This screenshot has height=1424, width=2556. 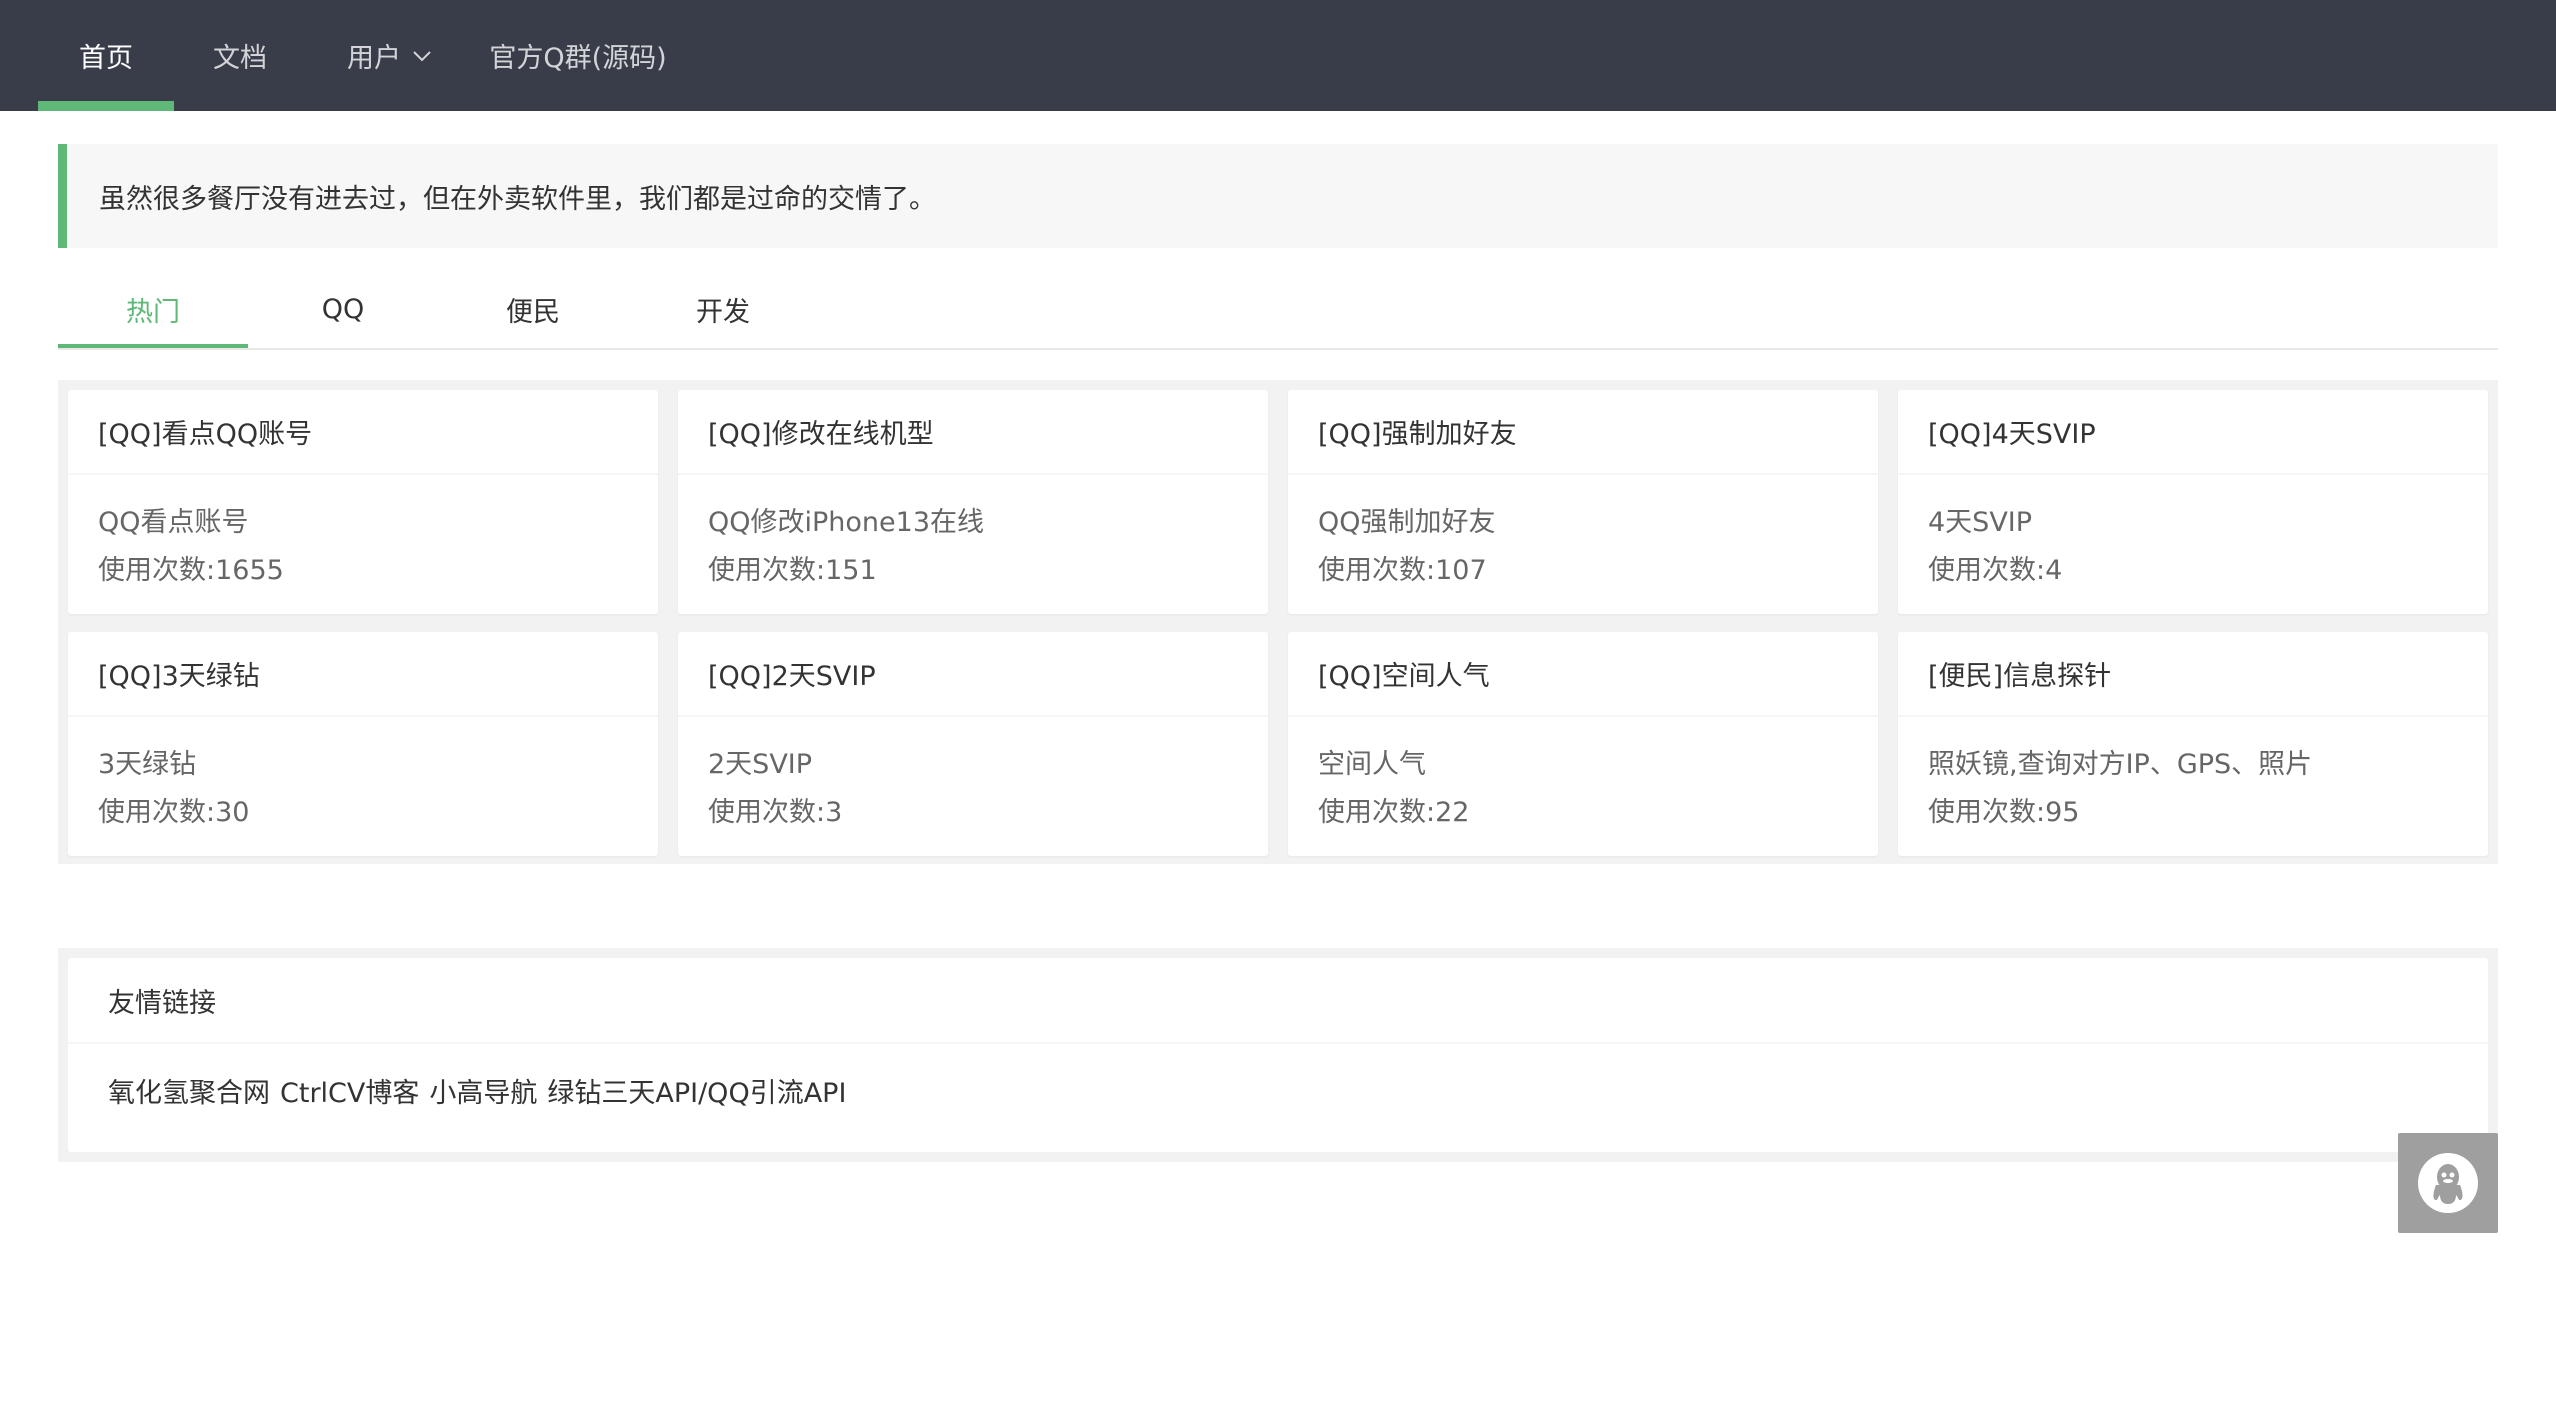 What do you see at coordinates (1583, 502) in the screenshot?
I see `tool-card: [QQ]强制加好友 QQ强制加好友 使用次数:107` at bounding box center [1583, 502].